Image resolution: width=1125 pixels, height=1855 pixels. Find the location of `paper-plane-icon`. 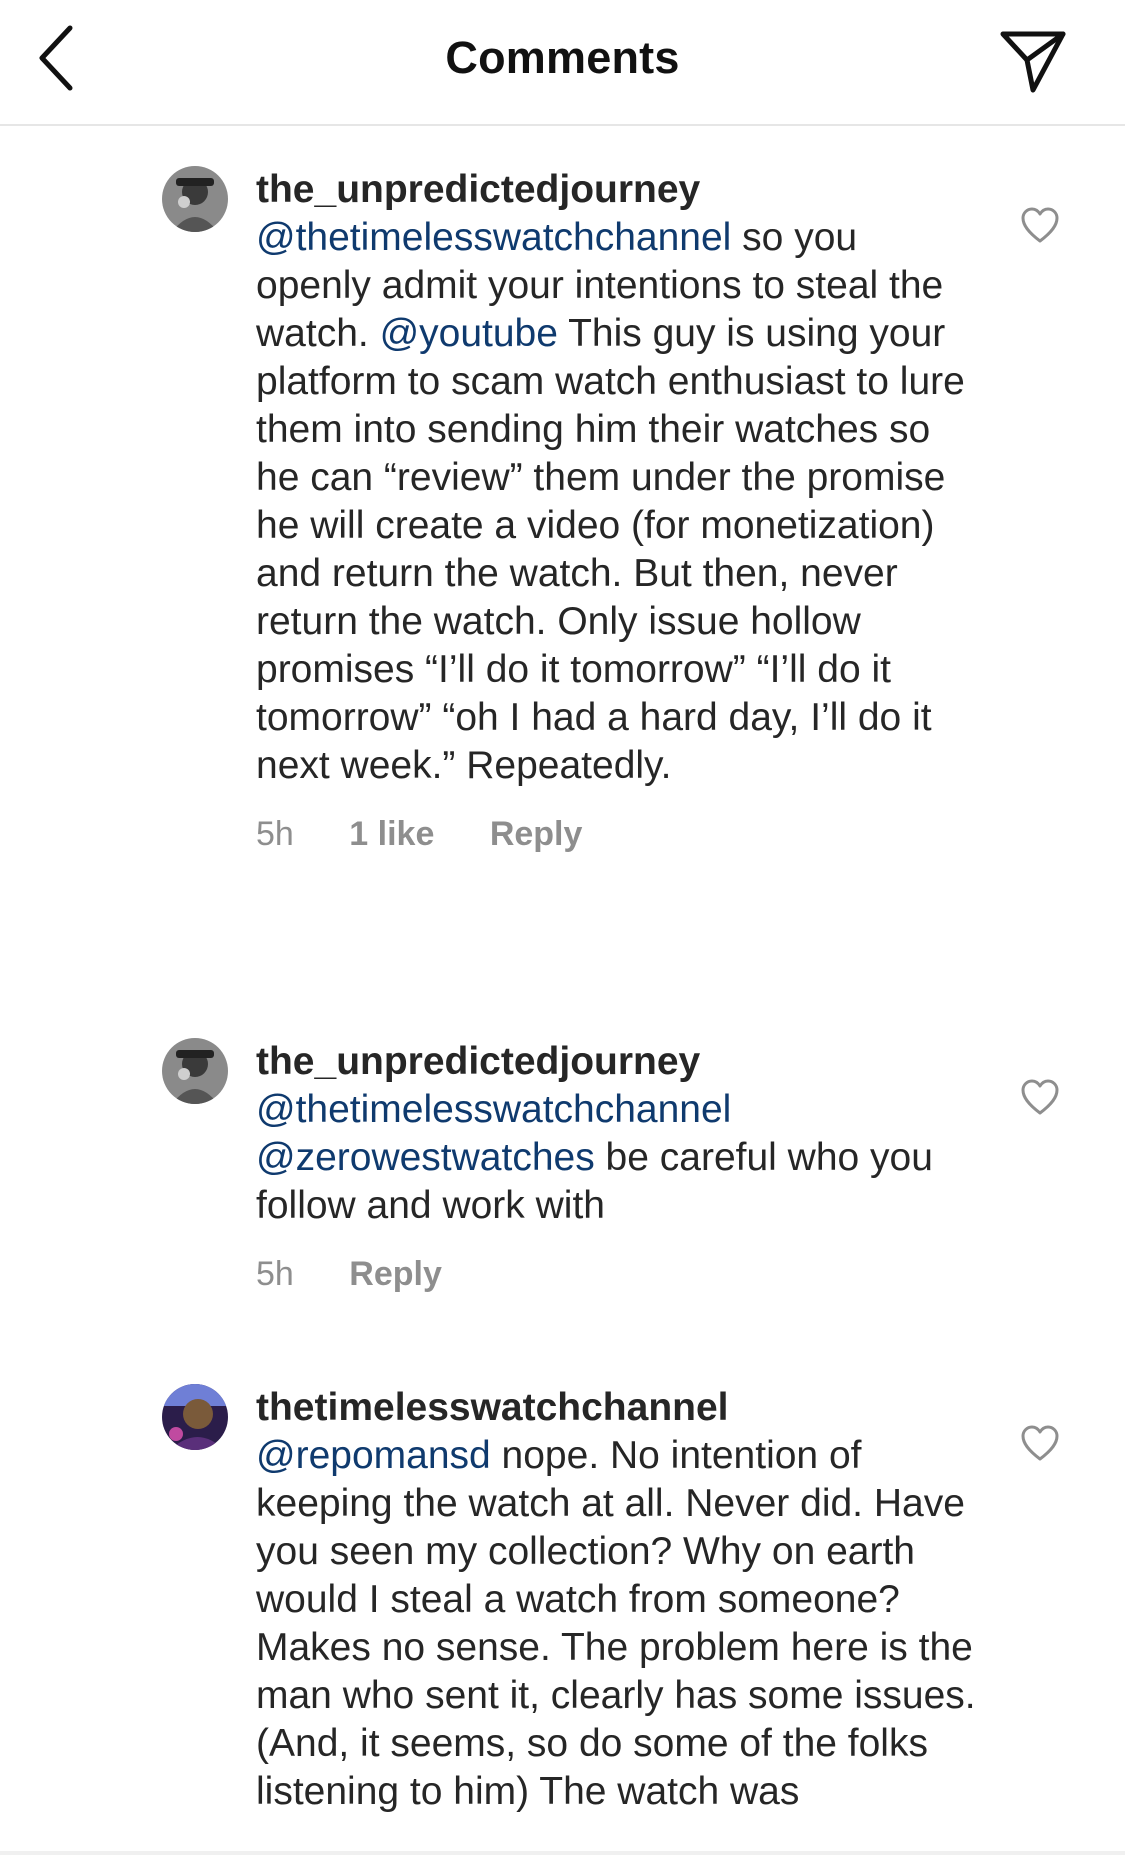

paper-plane-icon is located at coordinates (1033, 62).